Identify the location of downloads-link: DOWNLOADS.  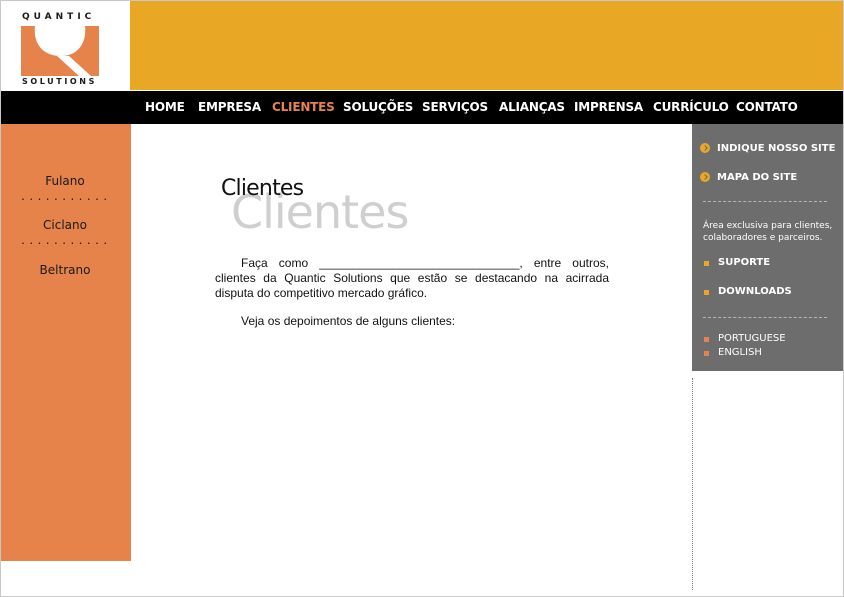
(755, 291).